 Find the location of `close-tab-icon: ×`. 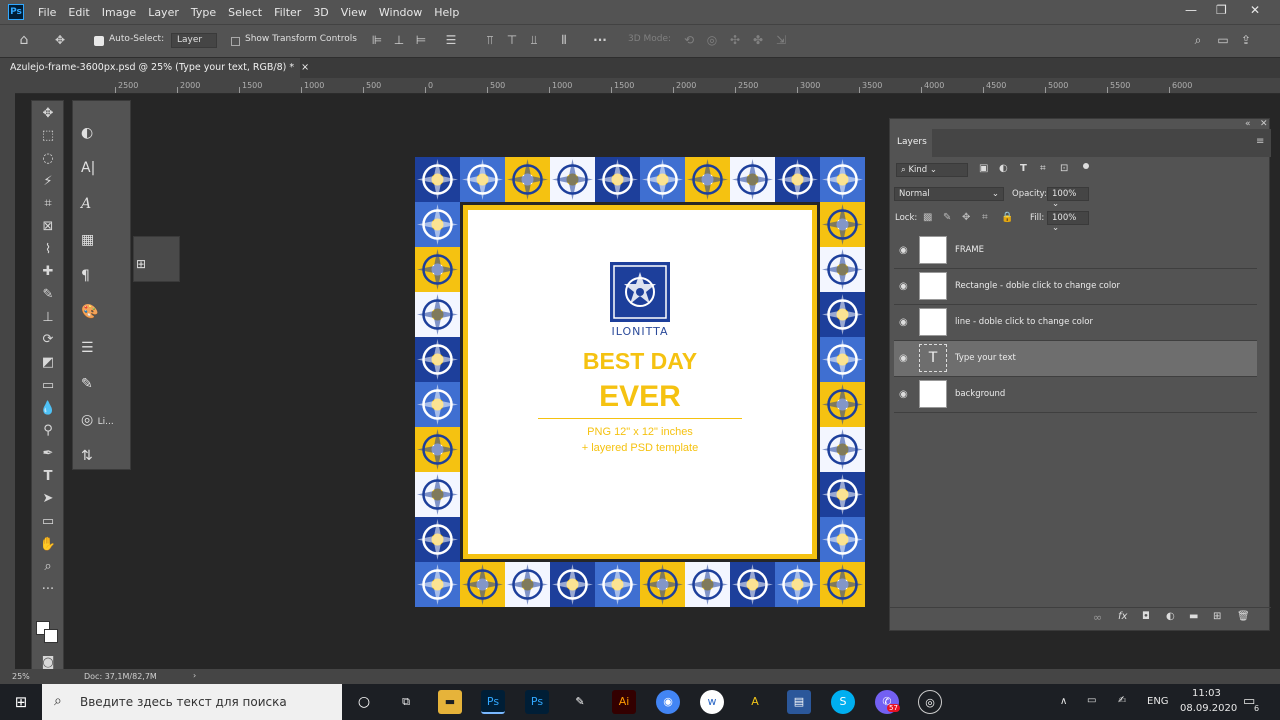

close-tab-icon: × is located at coordinates (305, 67).